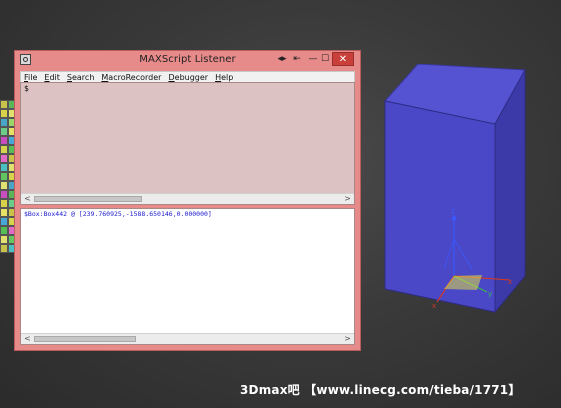 This screenshot has width=561, height=408. What do you see at coordinates (282, 59) in the screenshot?
I see `pin-icon: ◂▸` at bounding box center [282, 59].